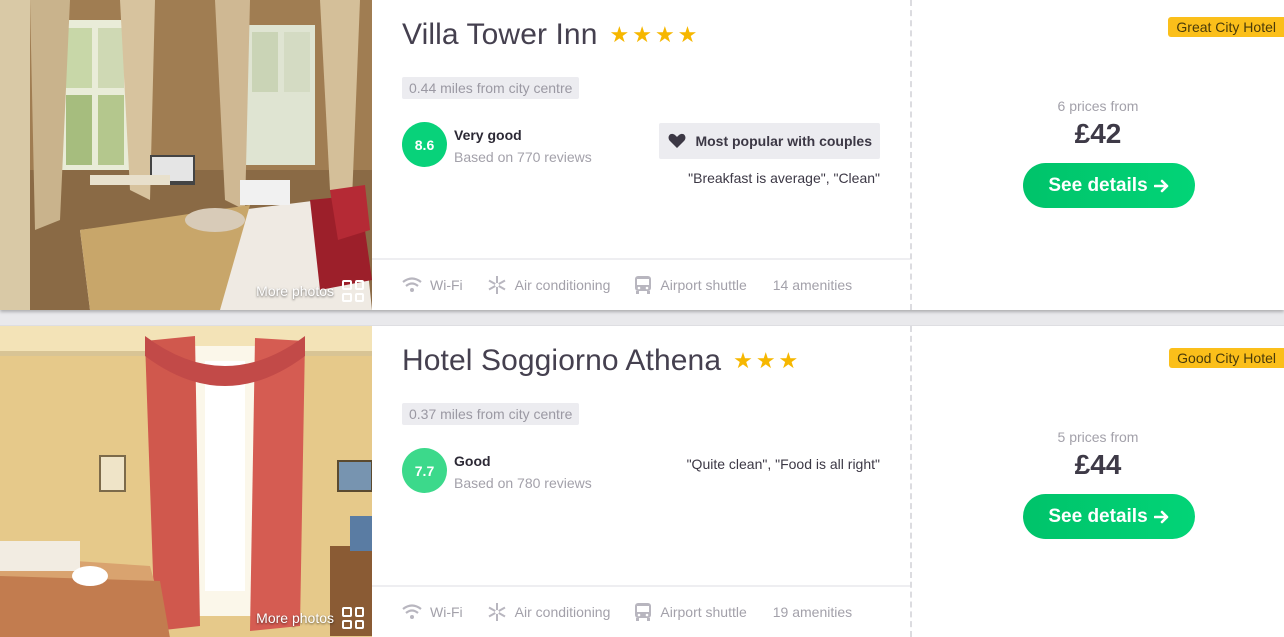 This screenshot has height=637, width=1284. I want to click on review-quote: "Quite clean", "Food is all right", so click(783, 464).